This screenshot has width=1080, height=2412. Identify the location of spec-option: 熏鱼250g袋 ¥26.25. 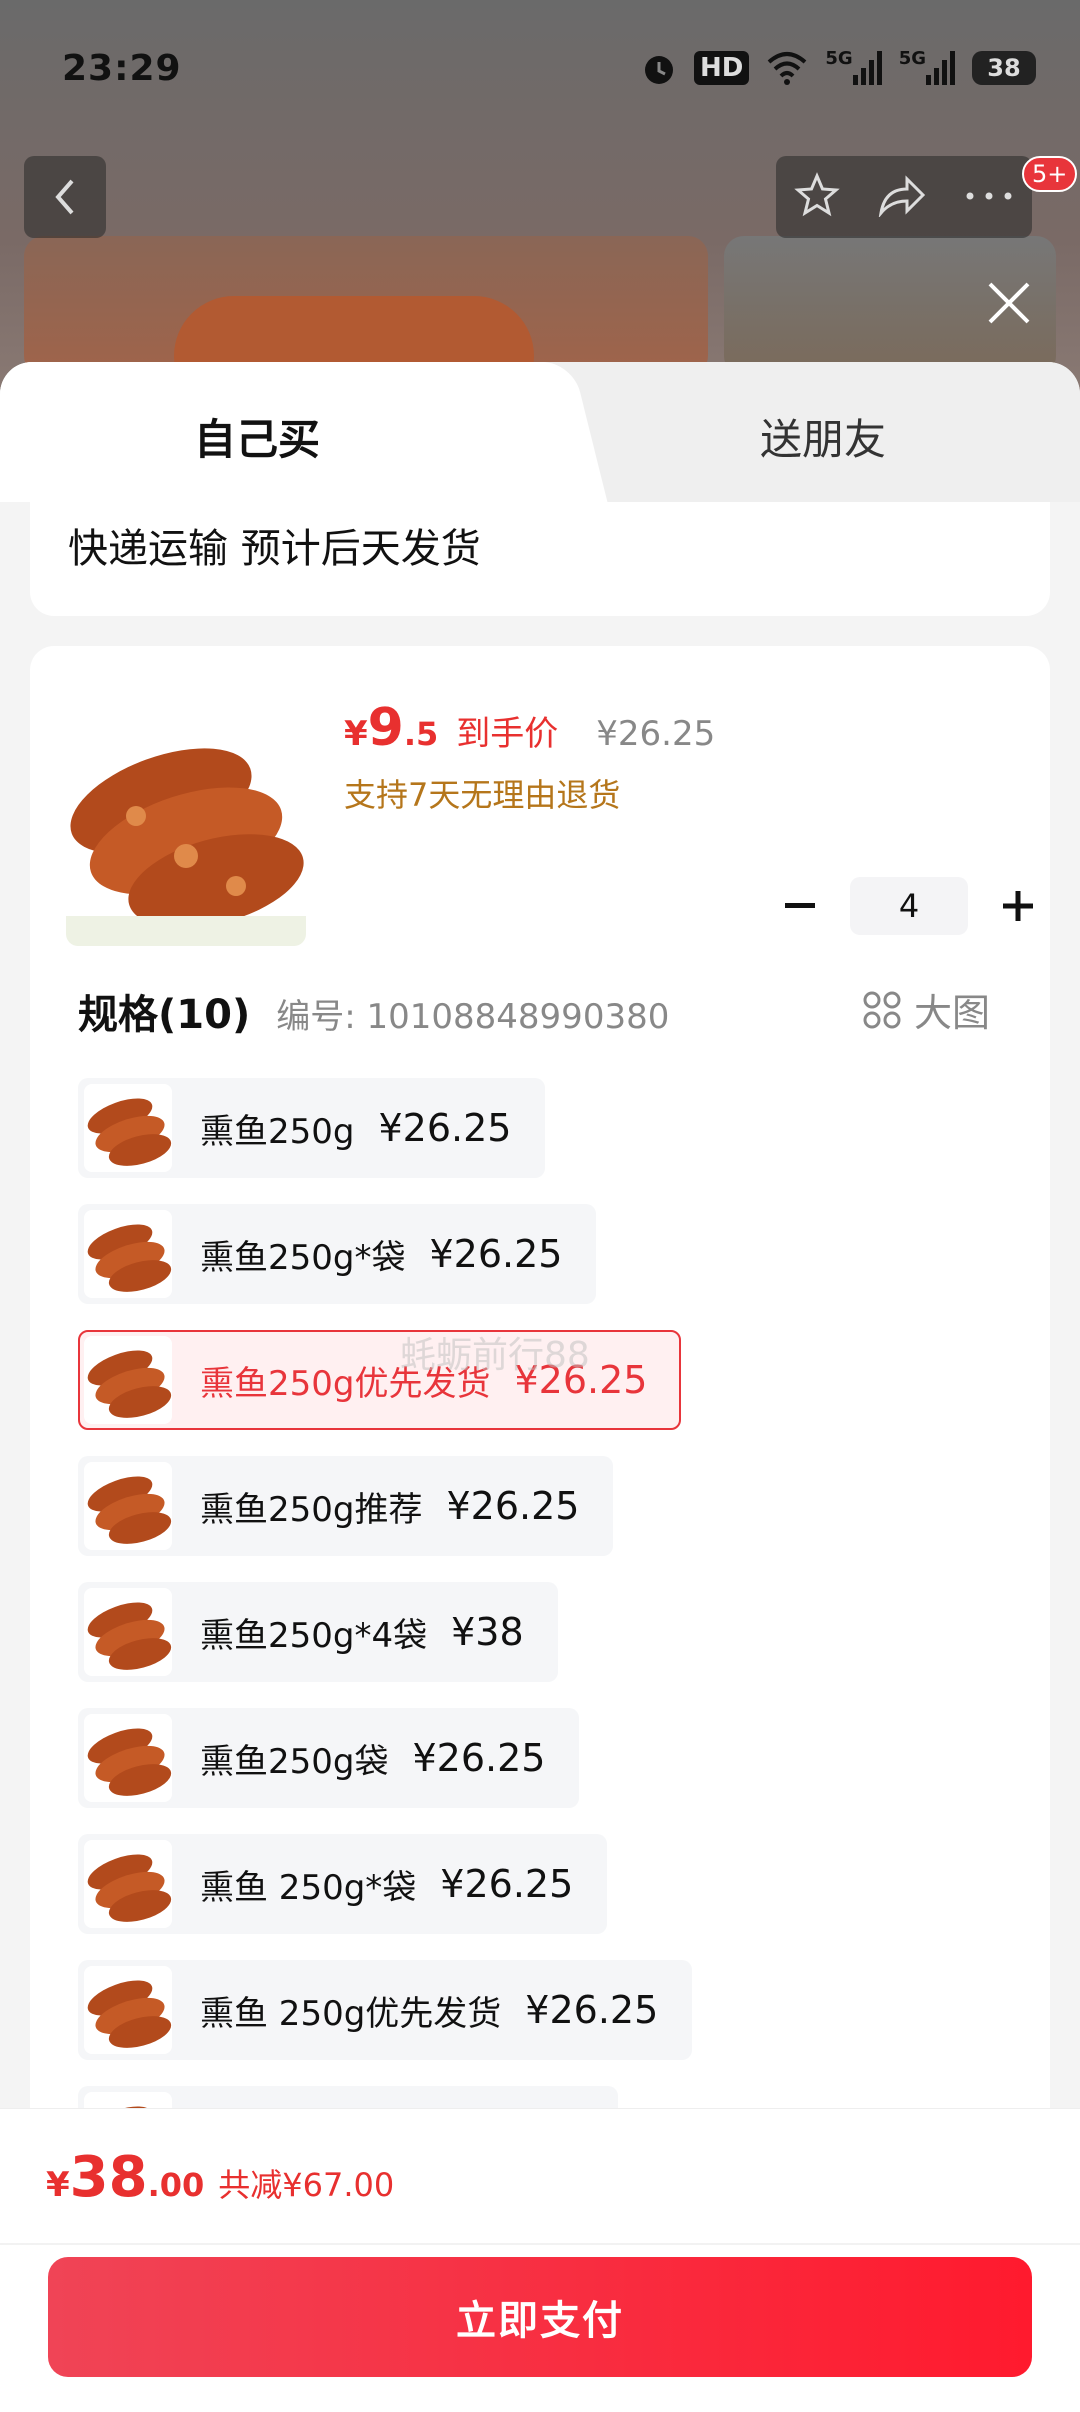
(329, 1758).